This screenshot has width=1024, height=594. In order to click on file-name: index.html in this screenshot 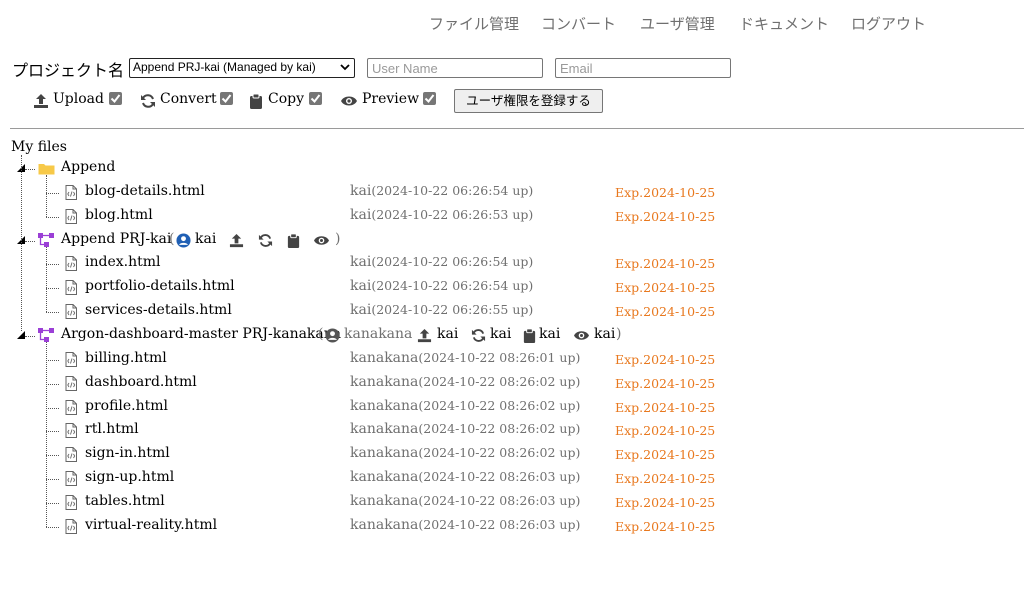, I will do `click(122, 262)`.